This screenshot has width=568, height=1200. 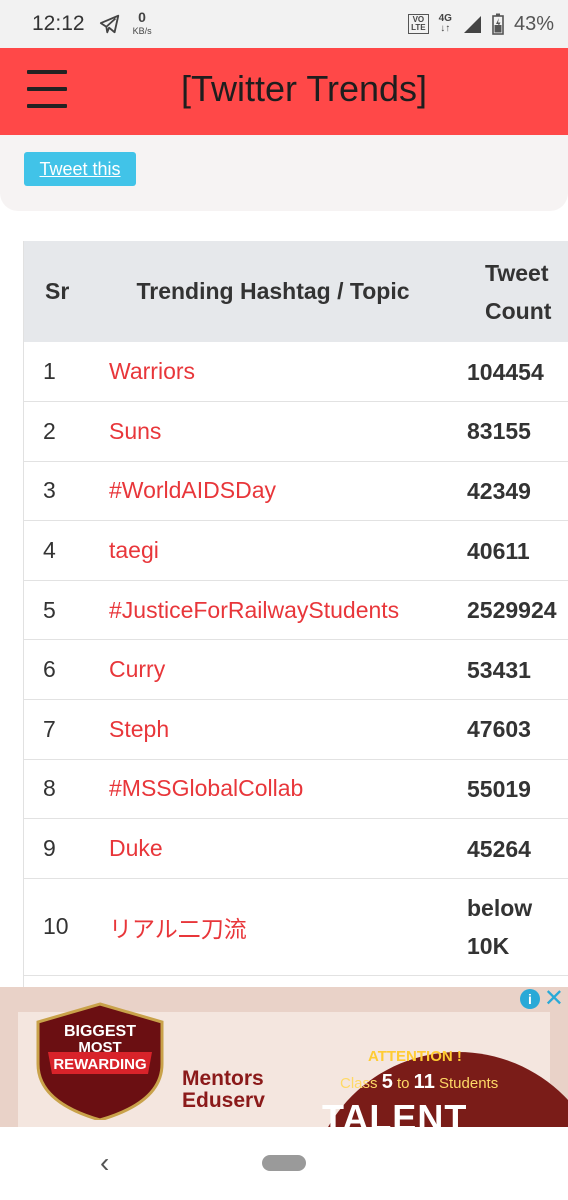 I want to click on ad-class-to: 11, so click(x=424, y=1082).